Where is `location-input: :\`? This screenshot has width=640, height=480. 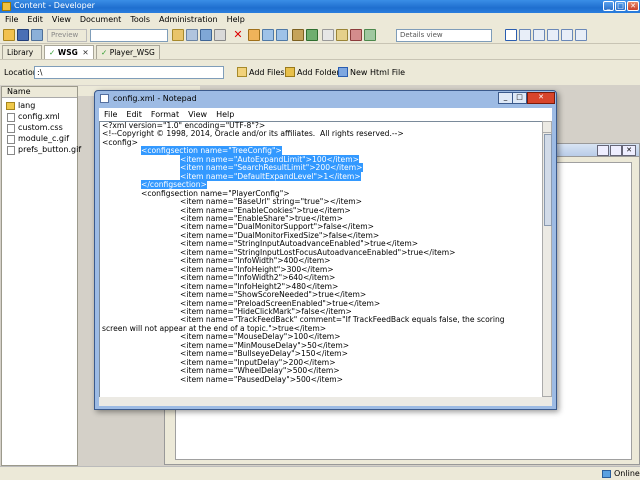
location-input: :\ is located at coordinates (129, 72).